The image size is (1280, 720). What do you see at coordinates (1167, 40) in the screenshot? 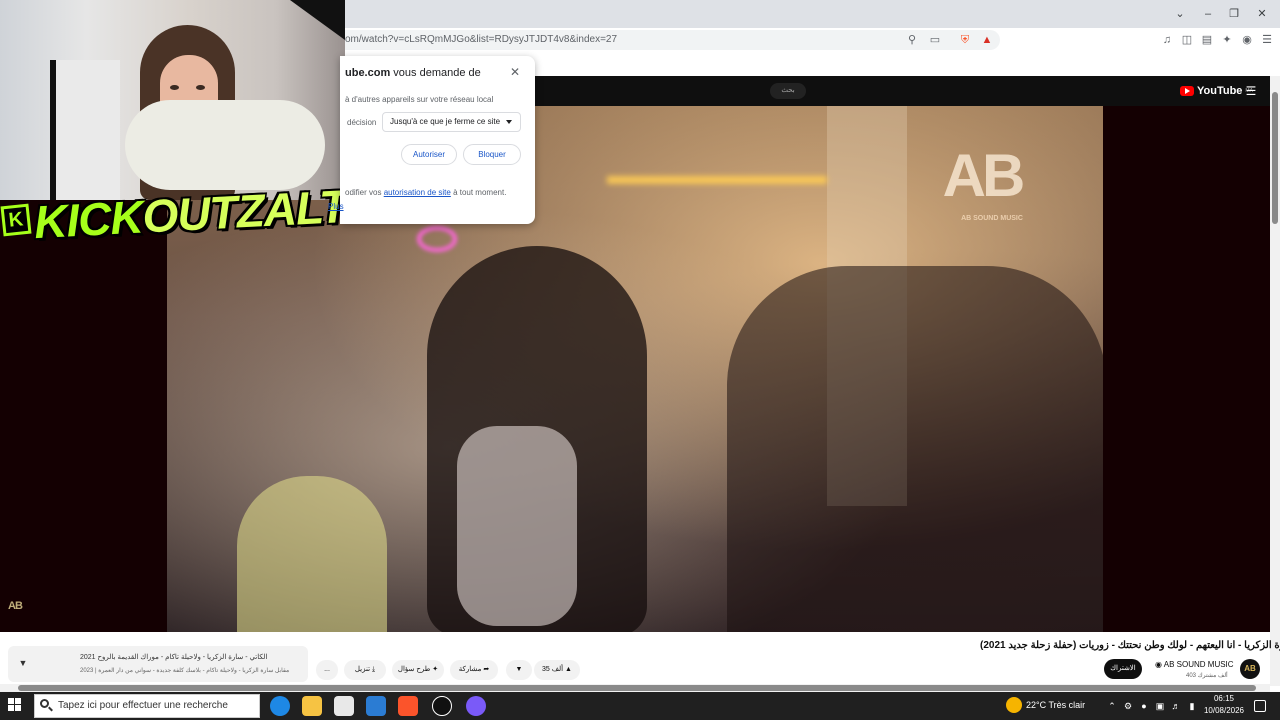
I see `media-icon: ♫` at bounding box center [1167, 40].